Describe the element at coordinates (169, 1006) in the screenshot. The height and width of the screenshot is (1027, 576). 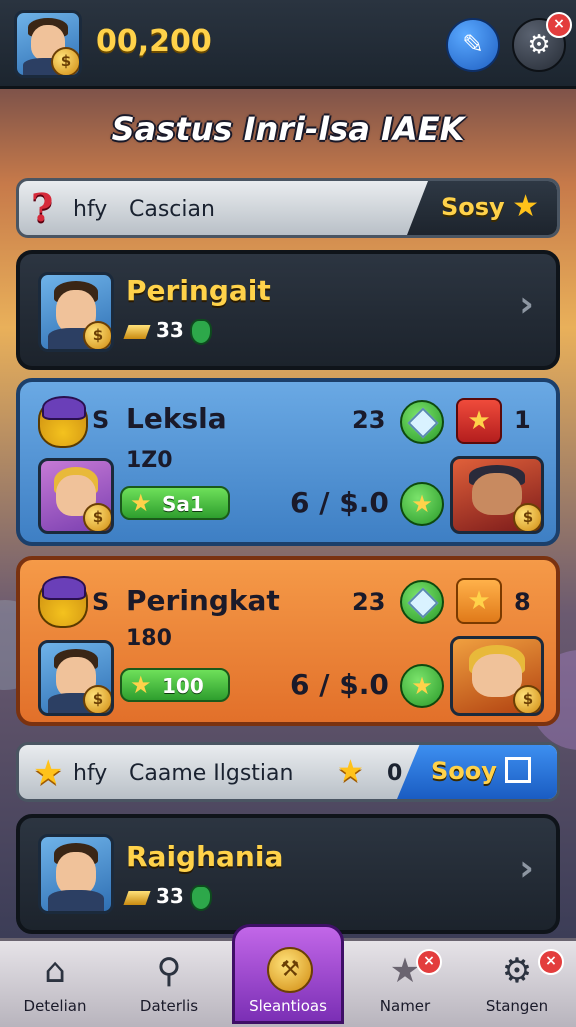
I see `nav-label: Daterlis` at that location.